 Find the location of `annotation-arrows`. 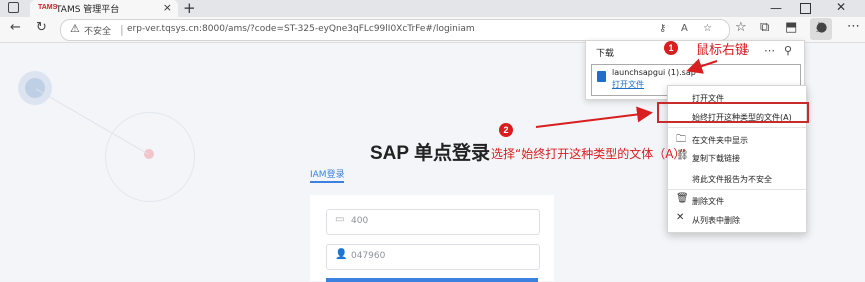

annotation-arrows is located at coordinates (626, 93).